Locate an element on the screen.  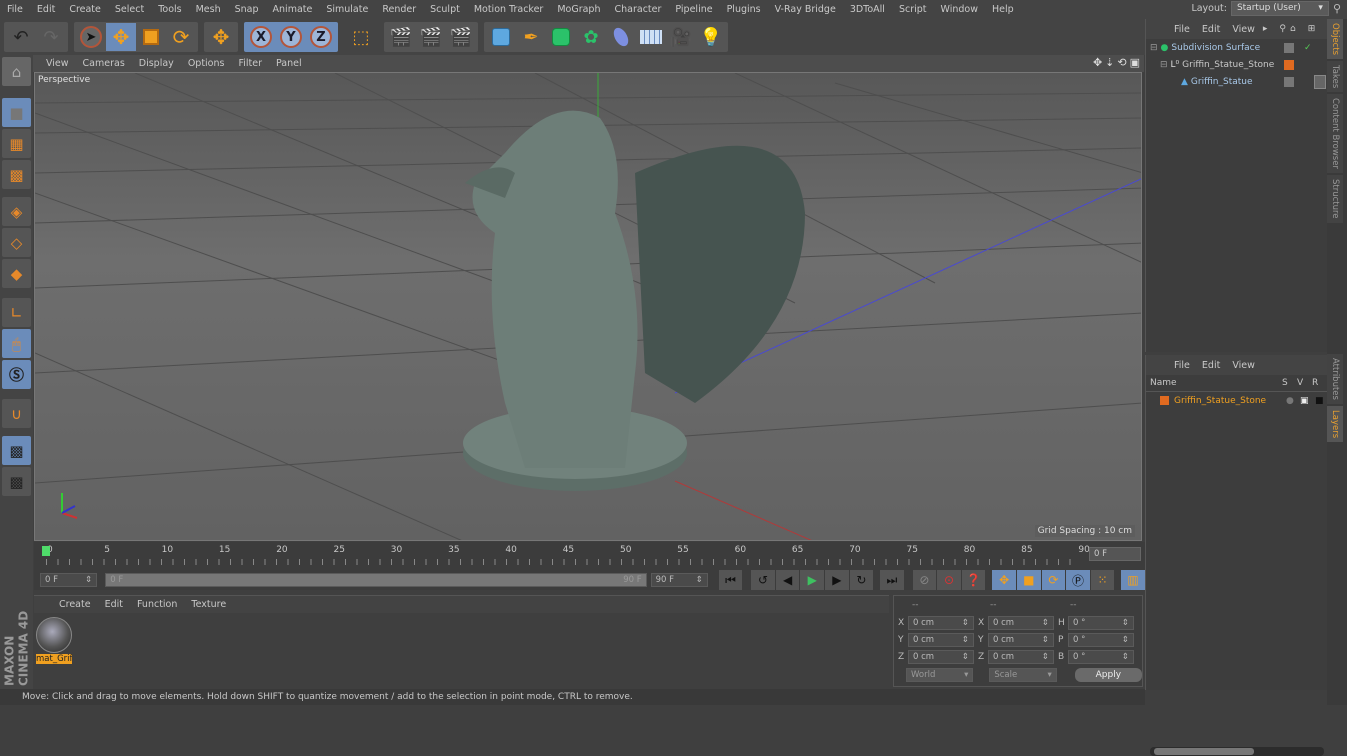
layout-dropdown: Startup (User) ▾ is located at coordinates (1279, 8).